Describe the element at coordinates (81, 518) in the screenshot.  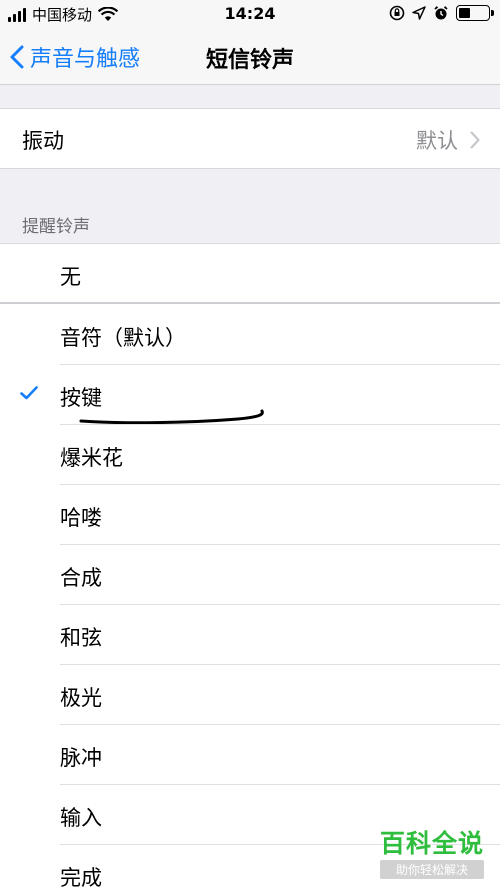
I see `tone-label: 哈喽` at that location.